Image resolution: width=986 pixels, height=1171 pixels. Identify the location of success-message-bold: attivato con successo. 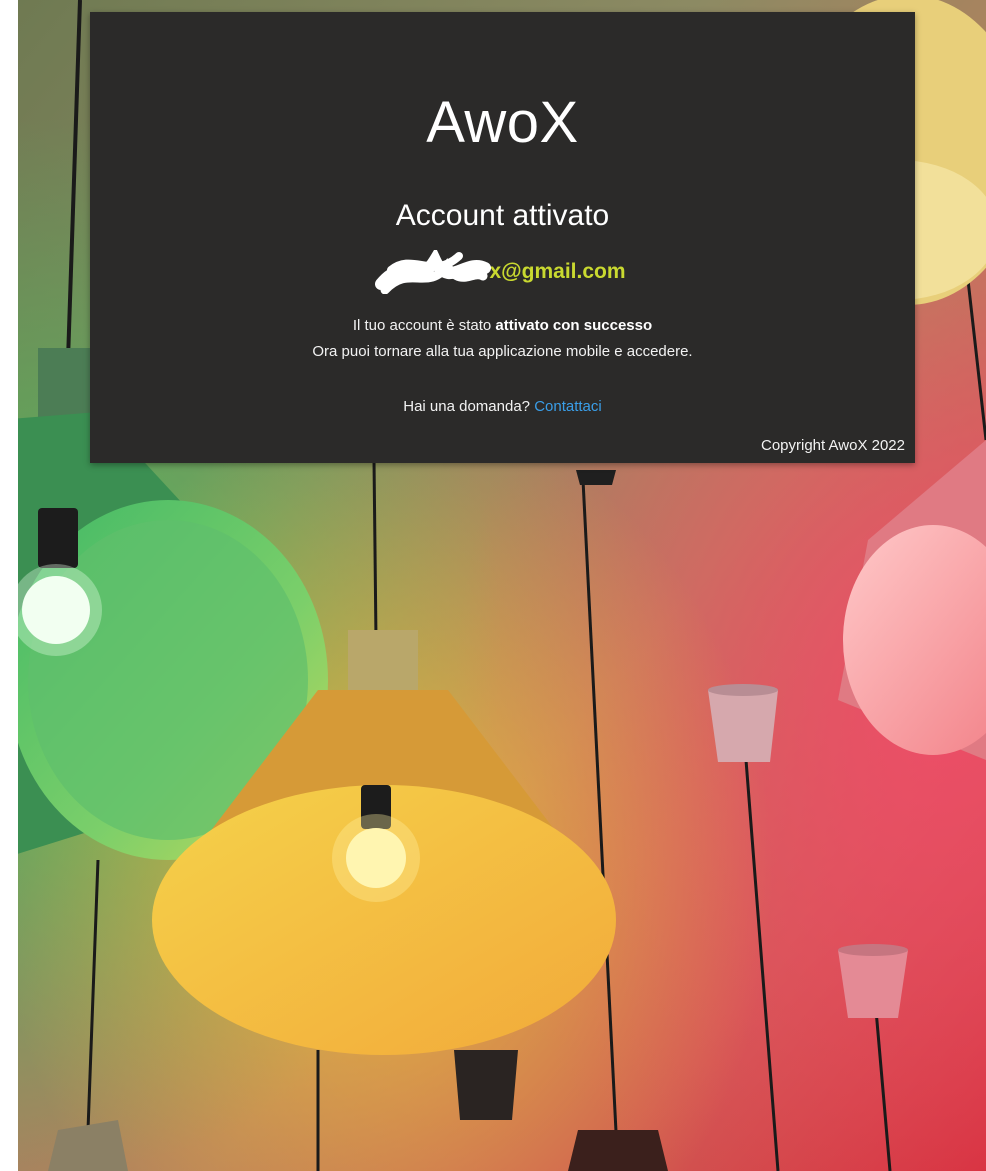
(574, 325).